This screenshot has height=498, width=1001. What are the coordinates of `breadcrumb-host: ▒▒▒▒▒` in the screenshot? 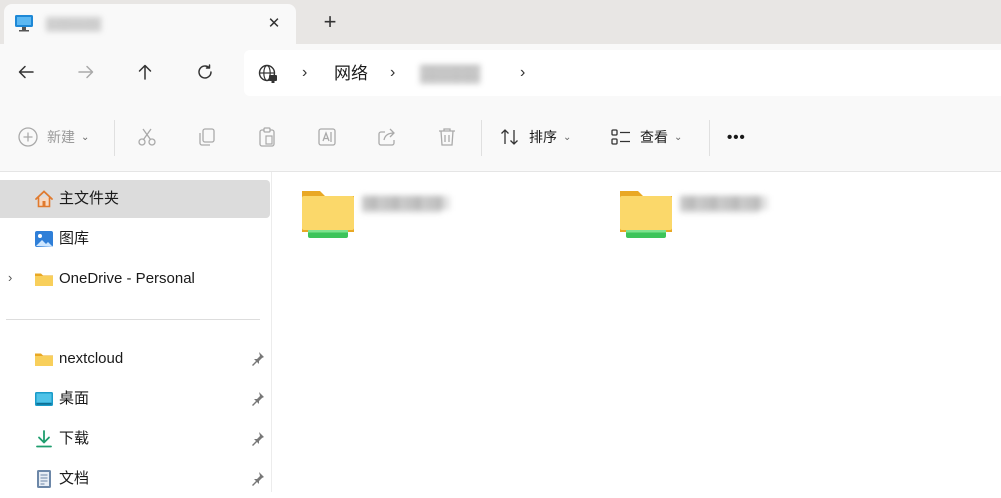 It's located at (460, 74).